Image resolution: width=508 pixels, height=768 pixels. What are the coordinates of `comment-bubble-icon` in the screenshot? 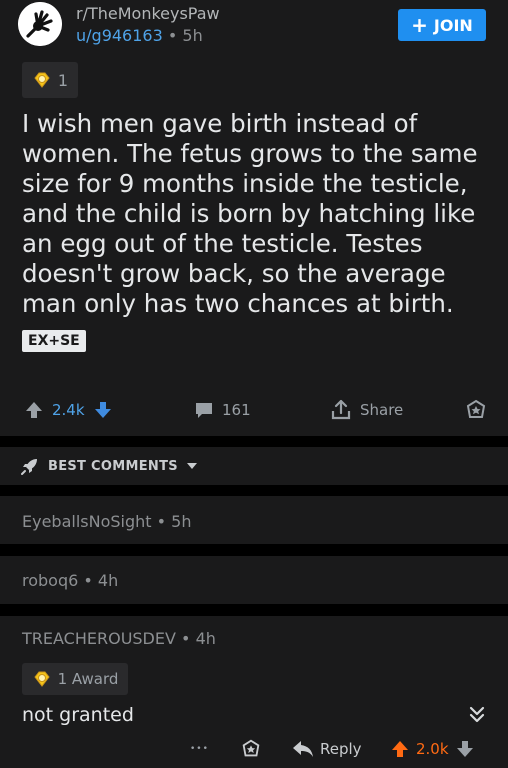 It's located at (204, 410).